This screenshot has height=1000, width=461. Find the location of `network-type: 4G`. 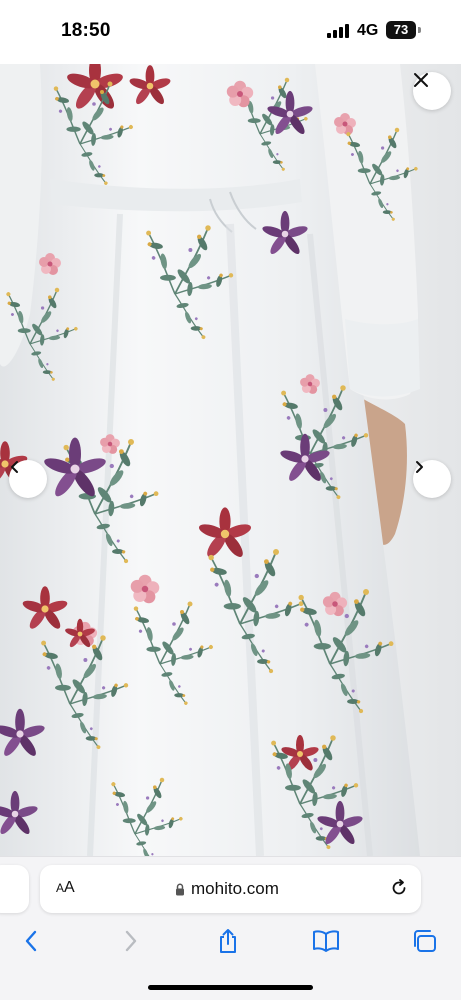

network-type: 4G is located at coordinates (368, 30).